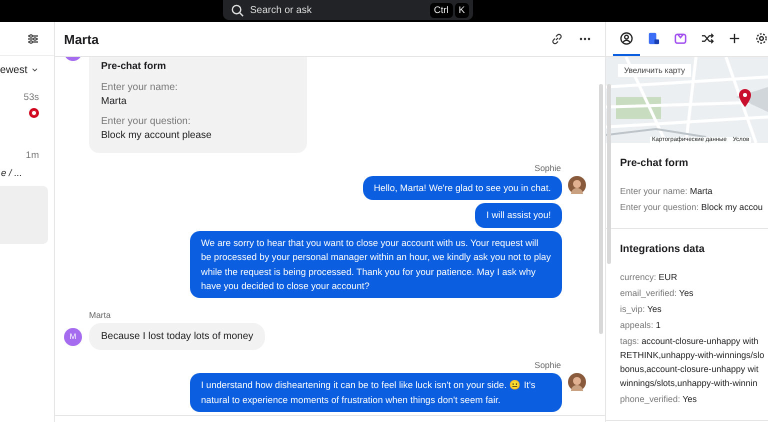 The image size is (768, 422). I want to click on section-title: Pre-chat form, so click(655, 163).